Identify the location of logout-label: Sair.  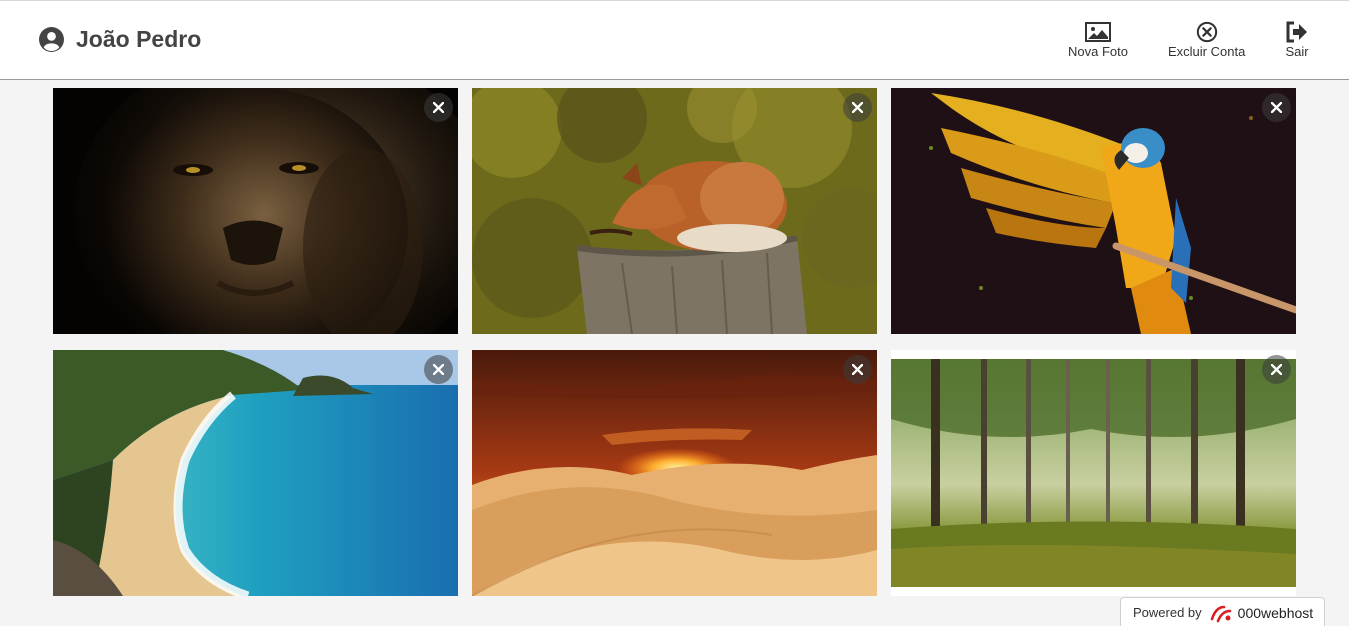
(1297, 51).